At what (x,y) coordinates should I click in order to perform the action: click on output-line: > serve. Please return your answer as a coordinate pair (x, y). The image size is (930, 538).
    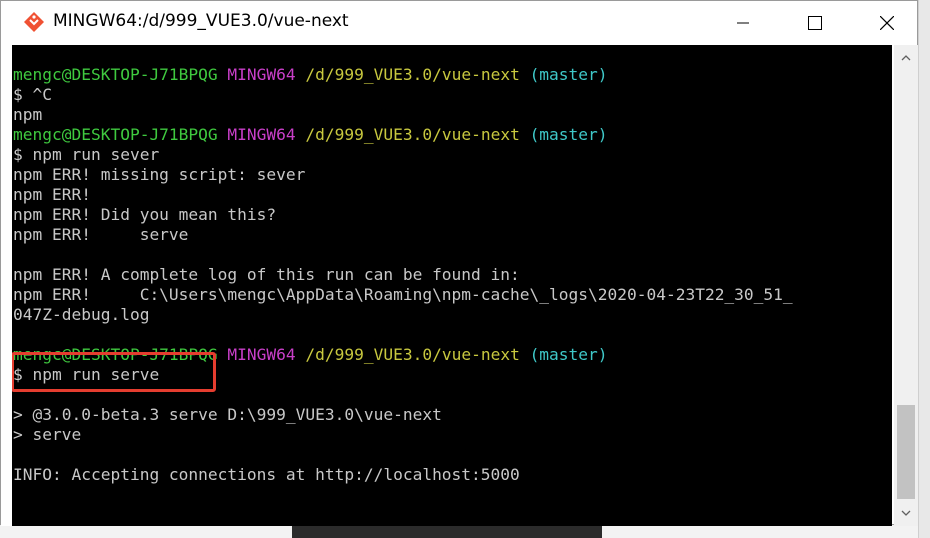
    Looking at the image, I should click on (47, 434).